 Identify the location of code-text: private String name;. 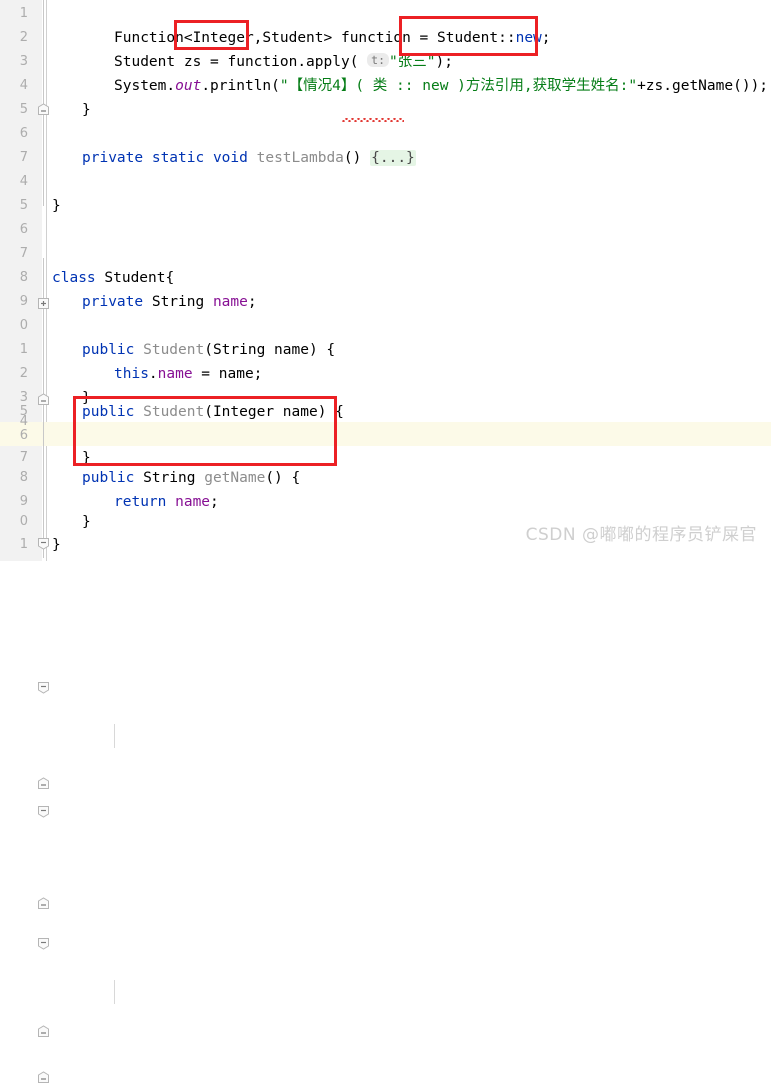
(169, 302).